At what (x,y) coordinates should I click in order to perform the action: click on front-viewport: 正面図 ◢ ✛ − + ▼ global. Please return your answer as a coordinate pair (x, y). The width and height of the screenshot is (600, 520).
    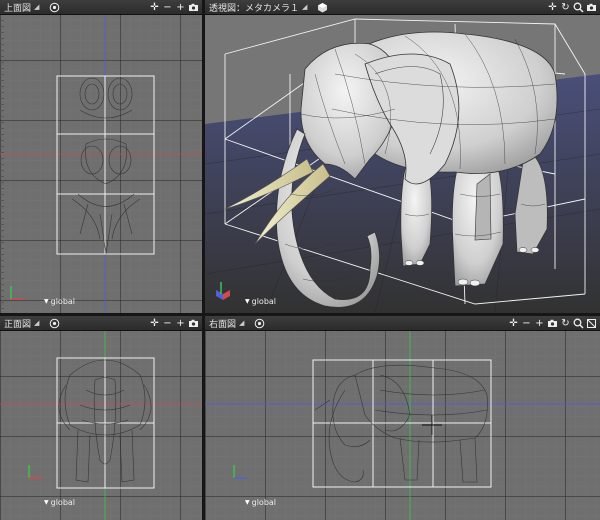
    Looking at the image, I should click on (101, 418).